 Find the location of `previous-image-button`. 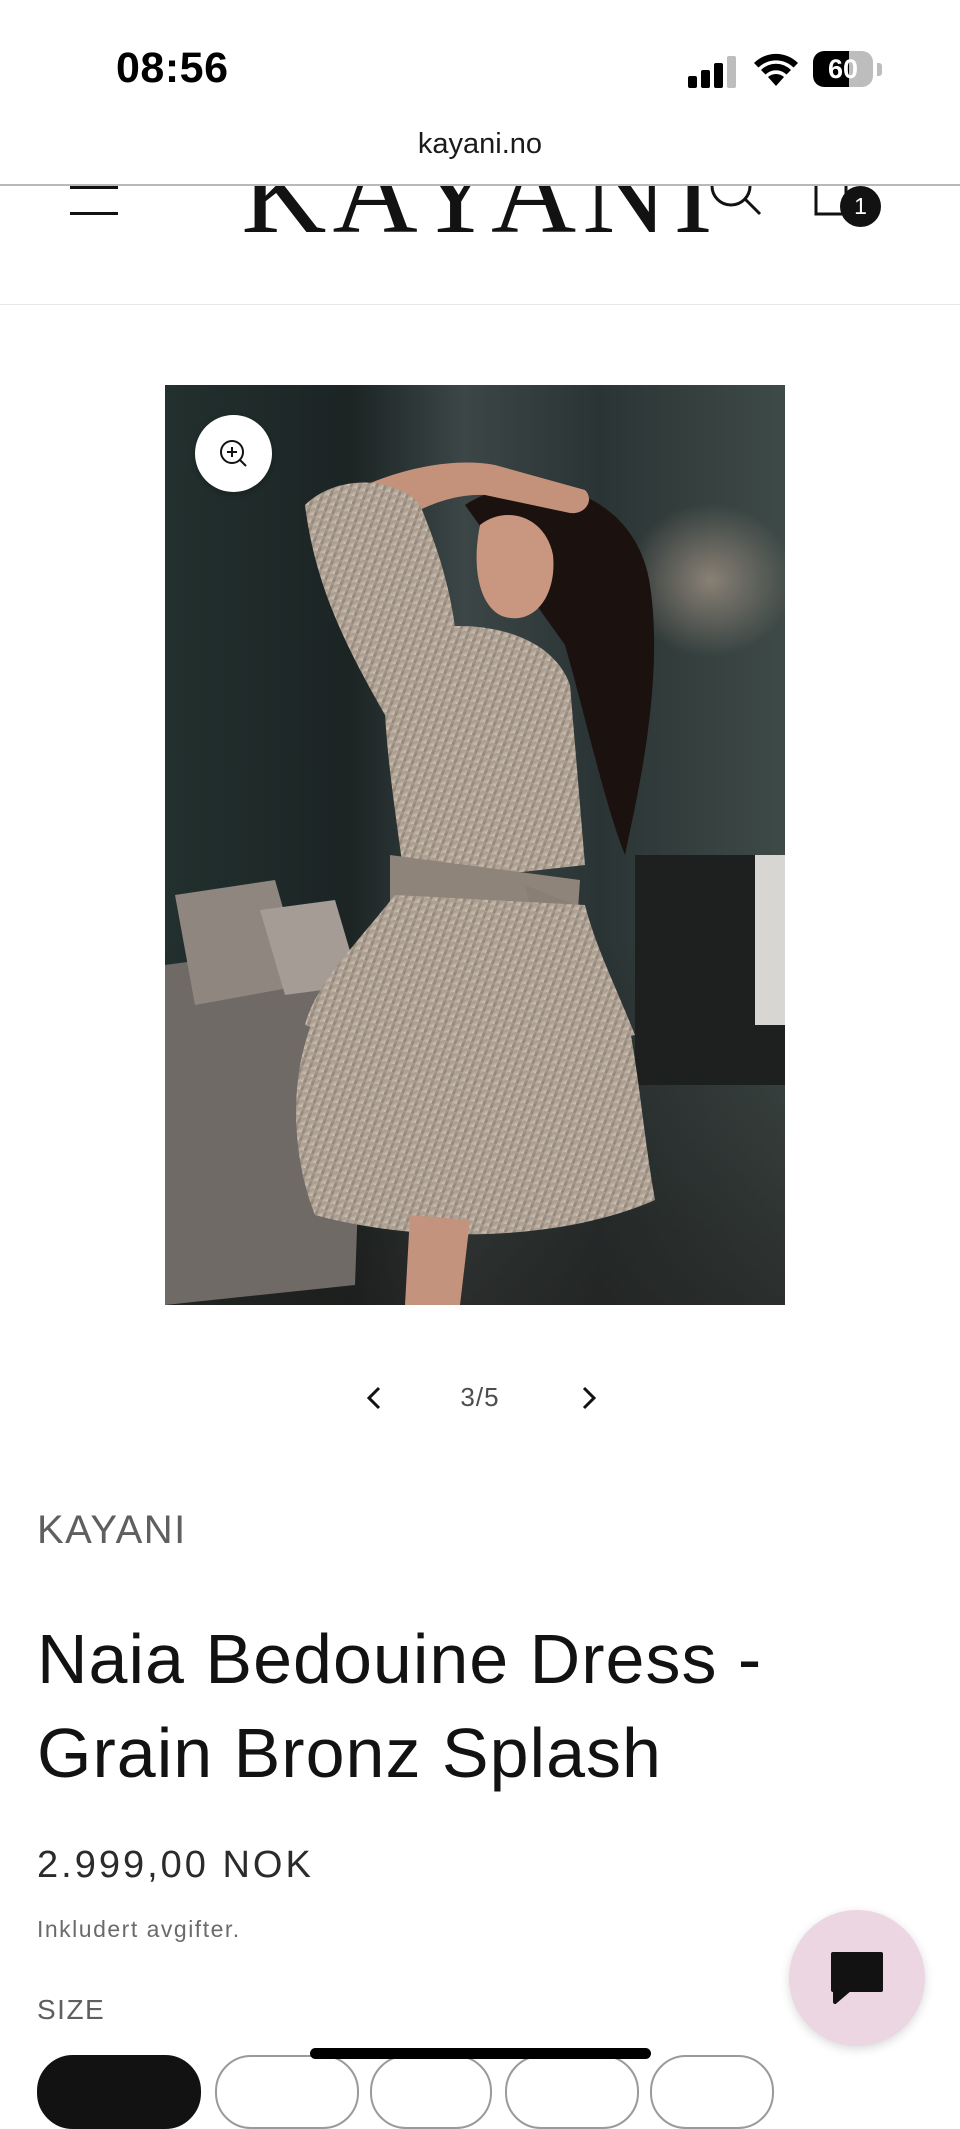

previous-image-button is located at coordinates (375, 1398).